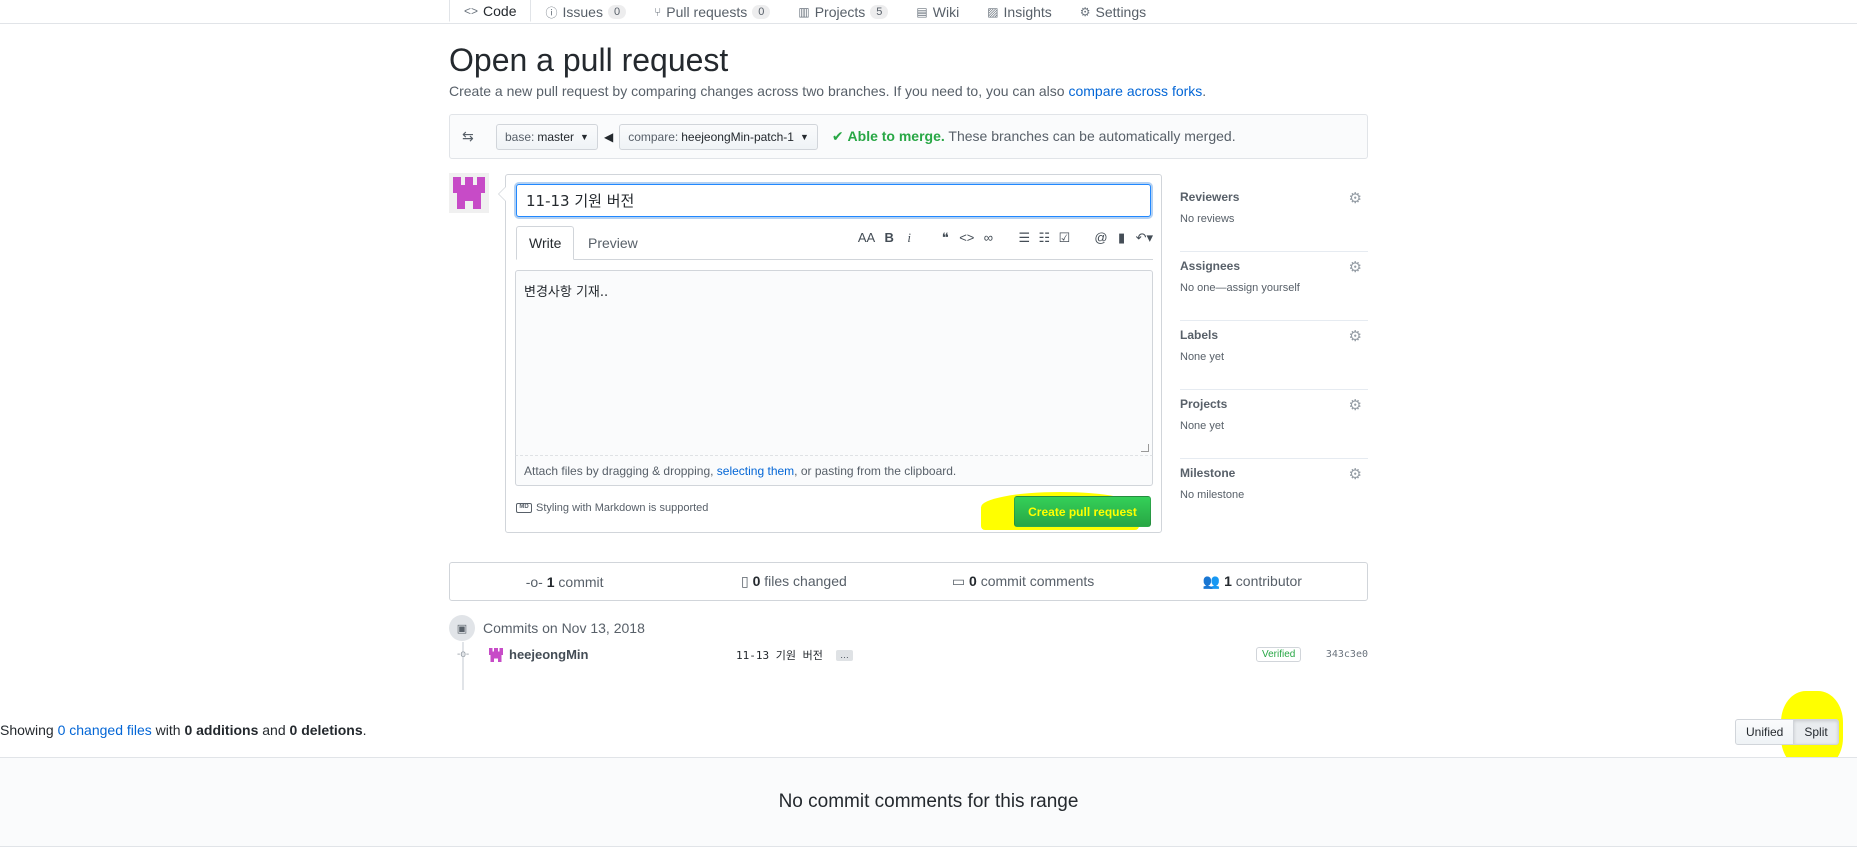  I want to click on graph-icon: ▨, so click(993, 12).